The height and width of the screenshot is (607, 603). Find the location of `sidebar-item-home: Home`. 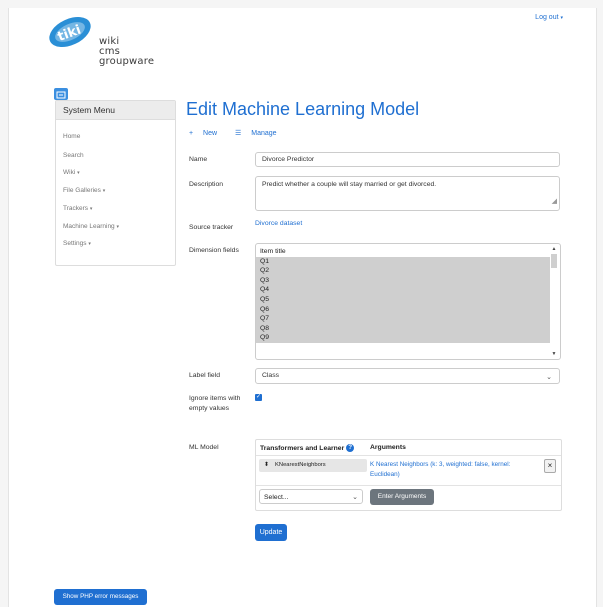

sidebar-item-home: Home is located at coordinates (71, 136).